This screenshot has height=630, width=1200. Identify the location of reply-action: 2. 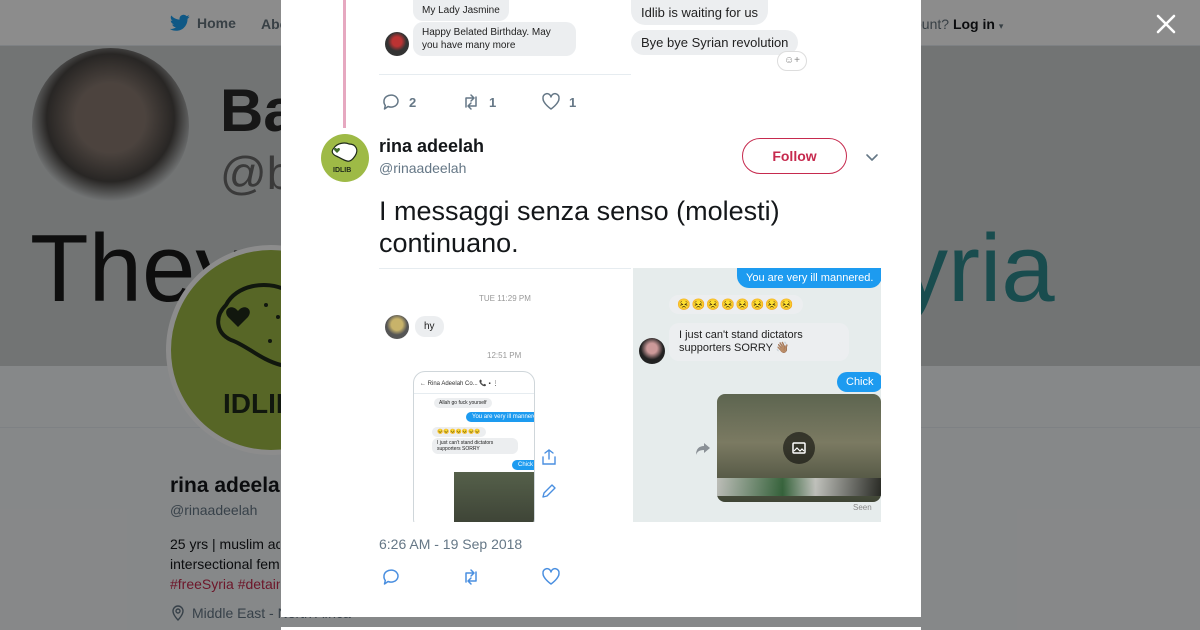
(421, 102).